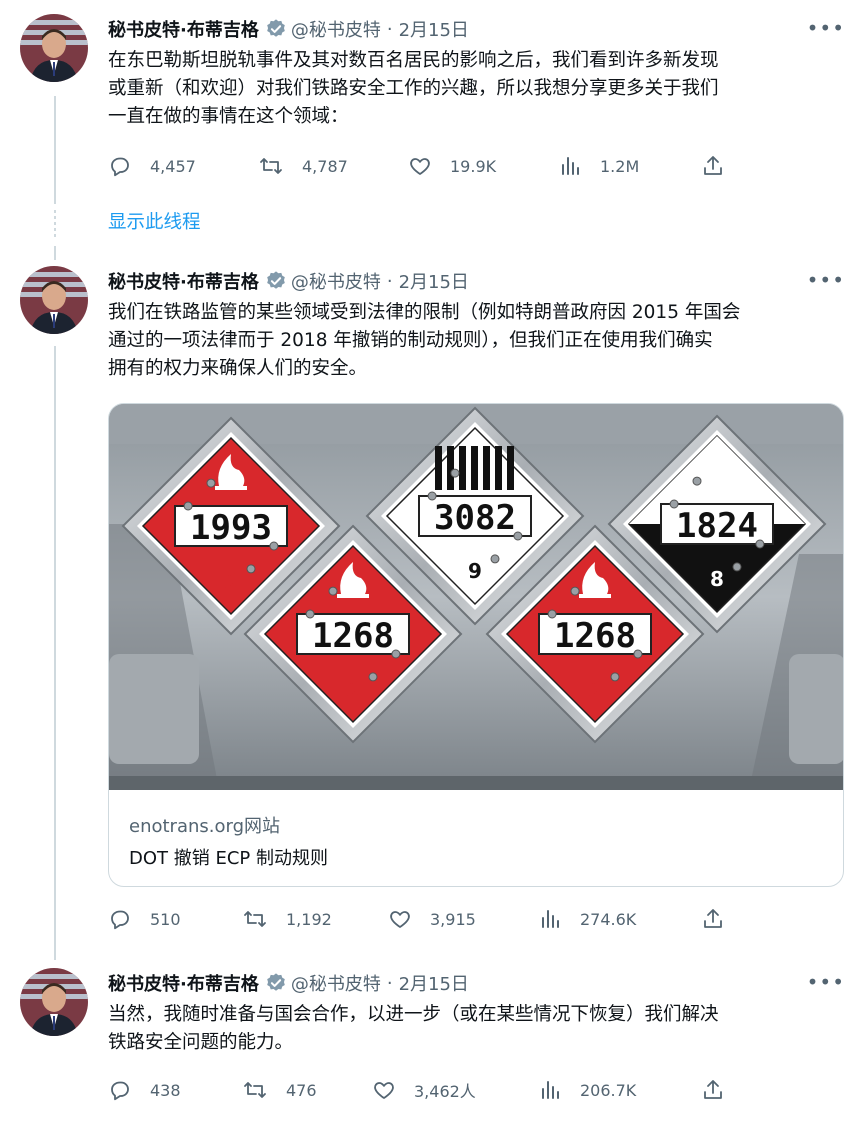 This screenshot has height=1121, width=865. What do you see at coordinates (301, 1090) in the screenshot?
I see `retweet-count: 476` at bounding box center [301, 1090].